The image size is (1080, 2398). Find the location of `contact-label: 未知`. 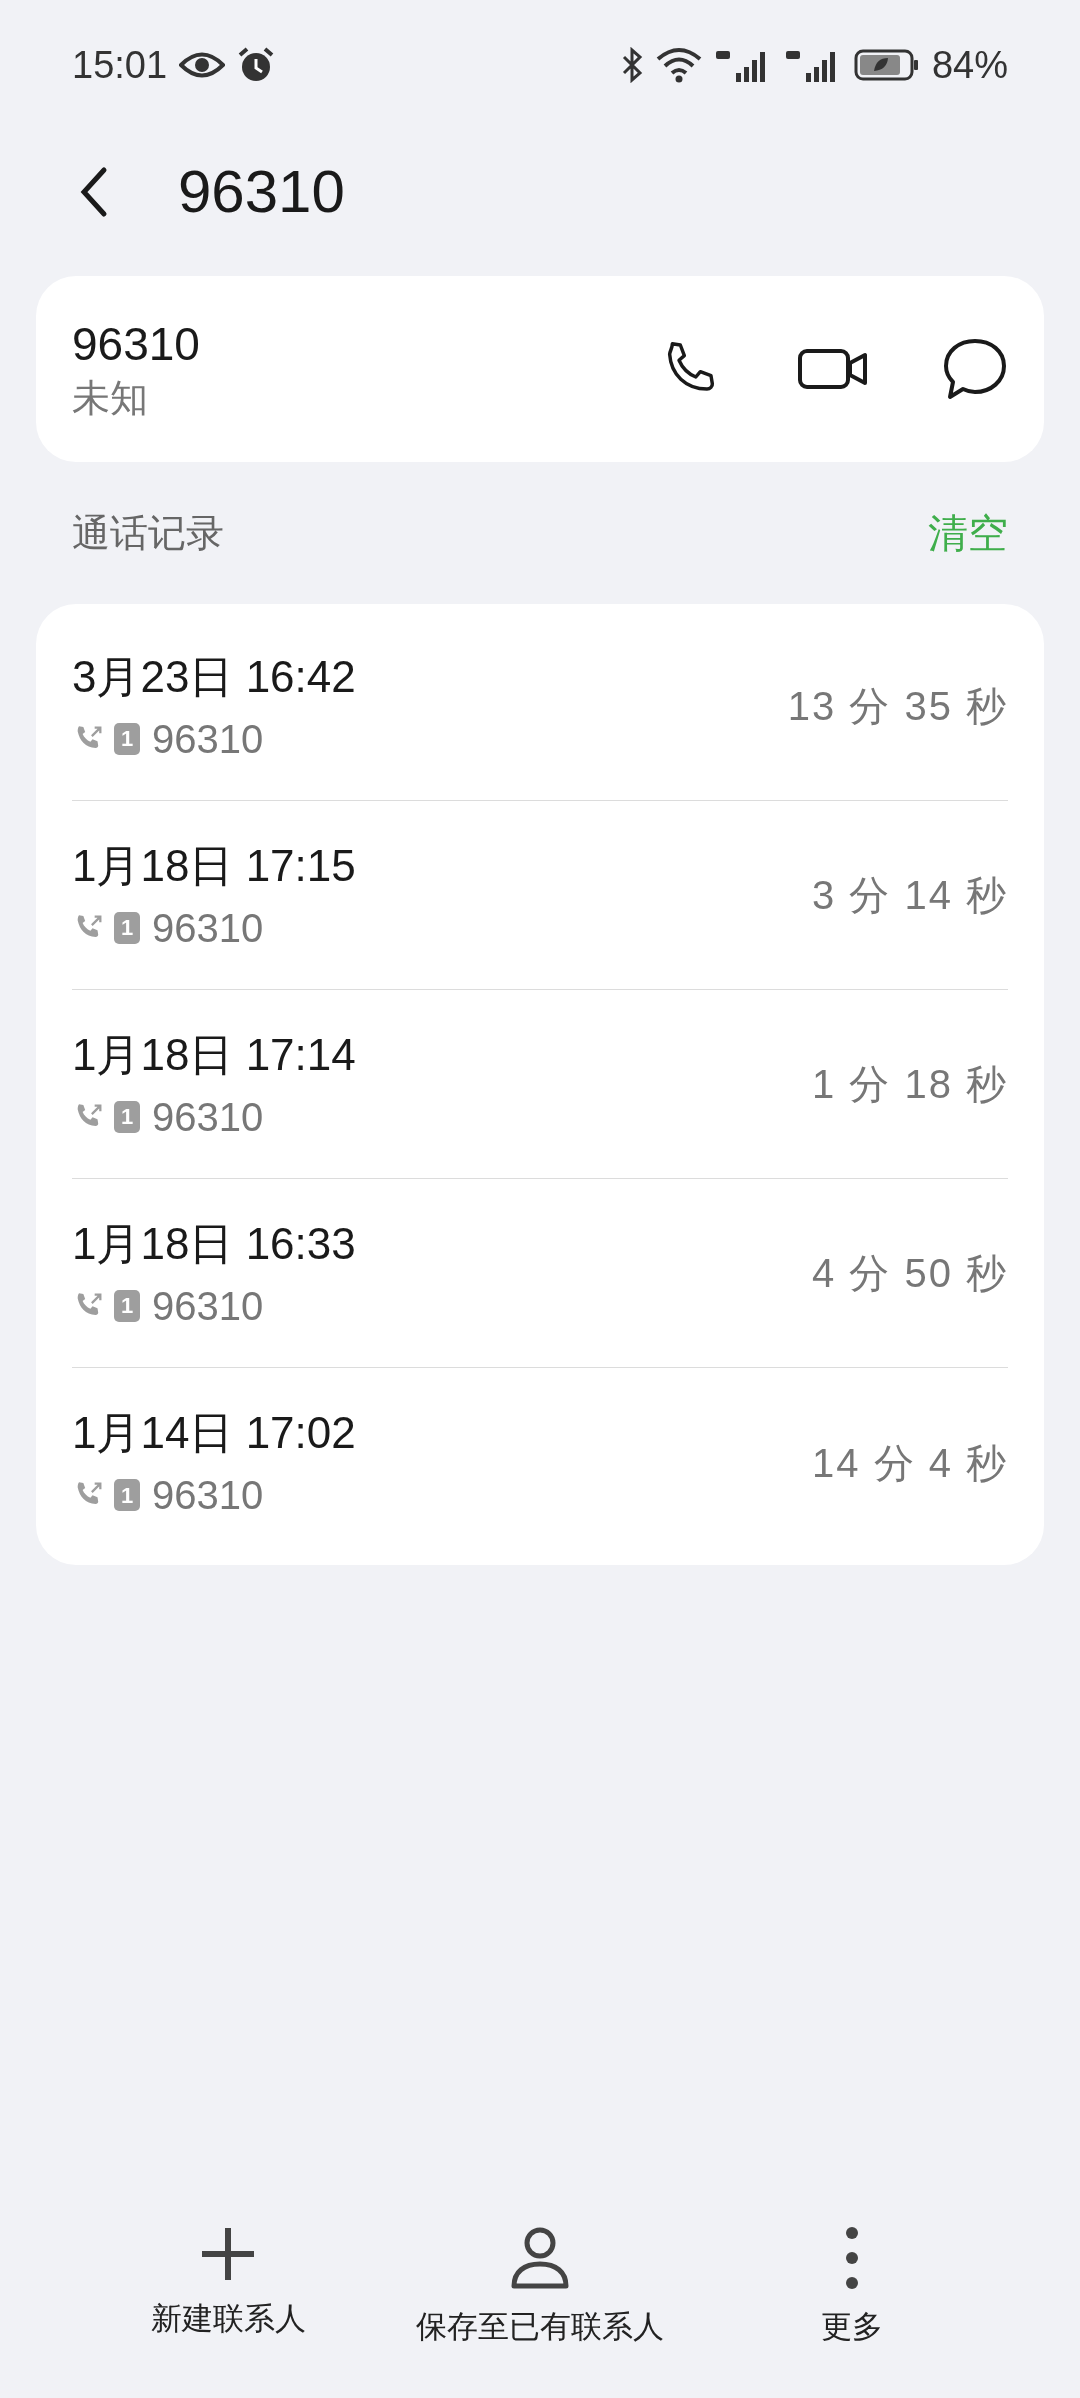

contact-label: 未知 is located at coordinates (110, 398).